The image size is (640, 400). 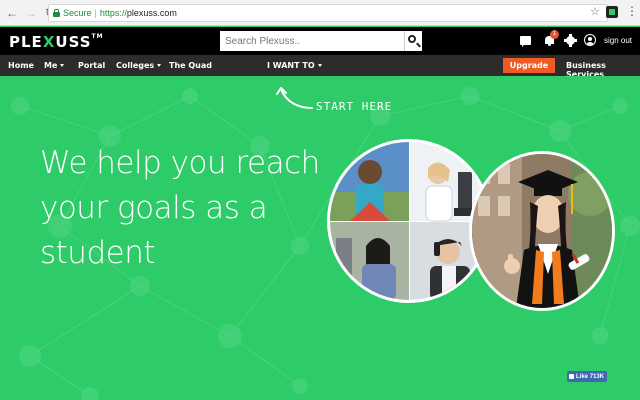 I want to click on forward-icon: →, so click(x=31, y=13).